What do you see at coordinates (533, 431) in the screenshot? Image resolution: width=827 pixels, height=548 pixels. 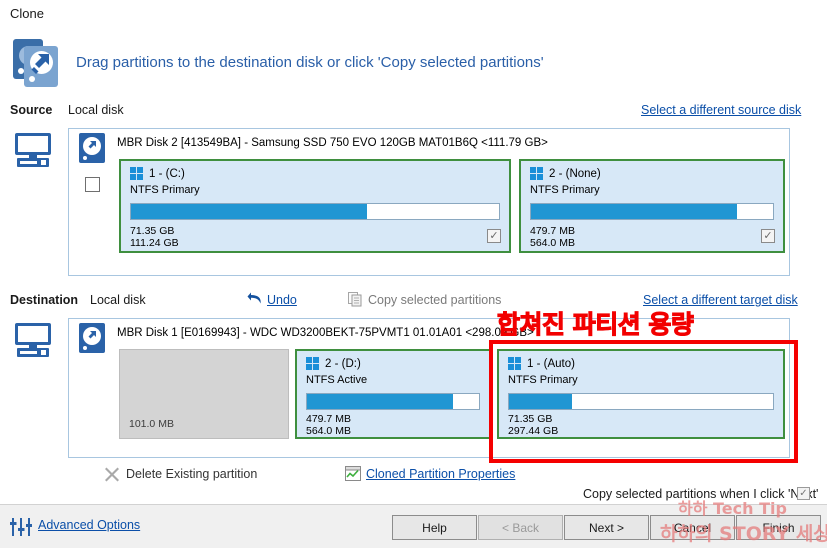 I see `partition-total: 297.44 GB` at bounding box center [533, 431].